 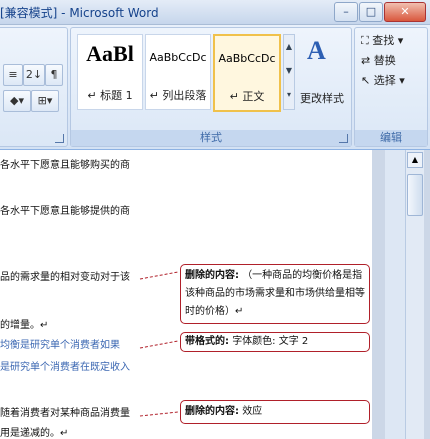 What do you see at coordinates (415, 195) in the screenshot?
I see `scroll-thumb` at bounding box center [415, 195].